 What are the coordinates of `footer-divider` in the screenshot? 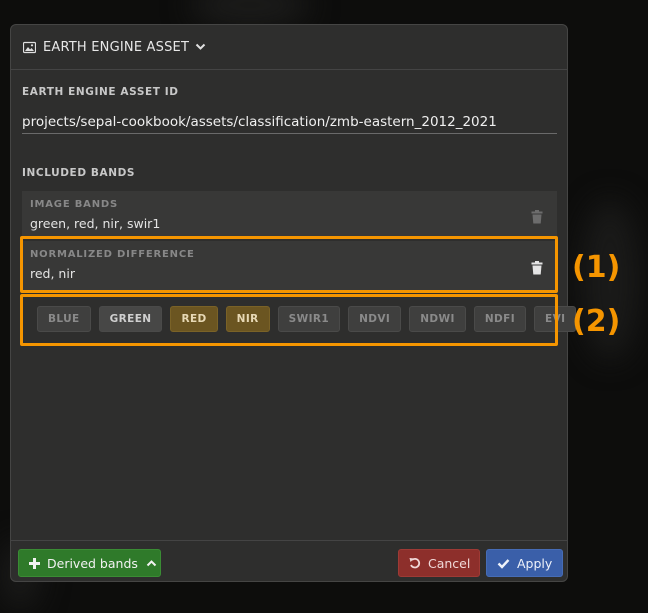 It's located at (289, 540).